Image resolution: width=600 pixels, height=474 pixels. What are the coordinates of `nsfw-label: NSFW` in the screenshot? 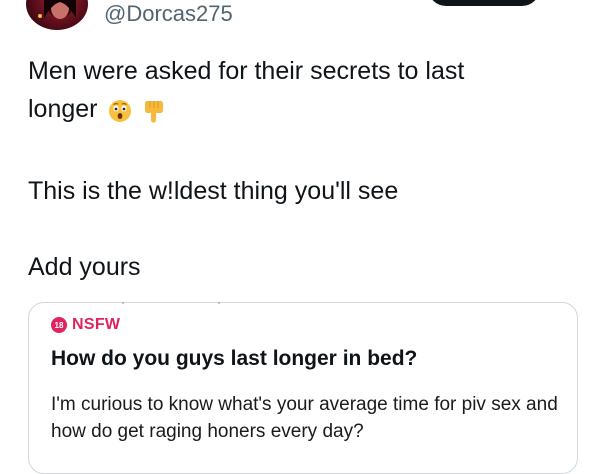 It's located at (96, 324).